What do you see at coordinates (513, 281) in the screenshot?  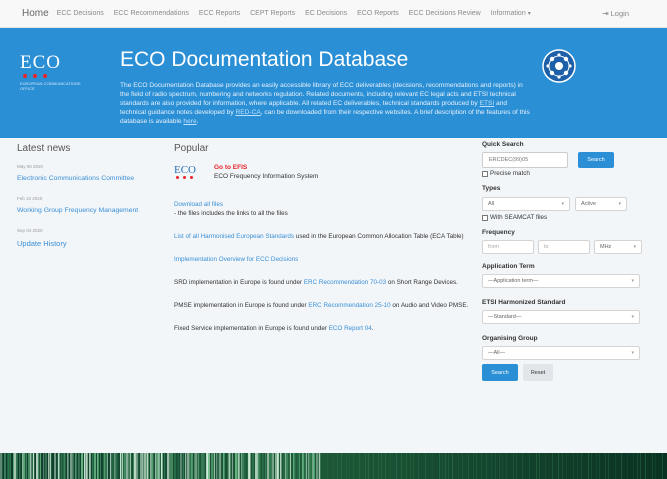 I see `application-term-value: —Application term—` at bounding box center [513, 281].